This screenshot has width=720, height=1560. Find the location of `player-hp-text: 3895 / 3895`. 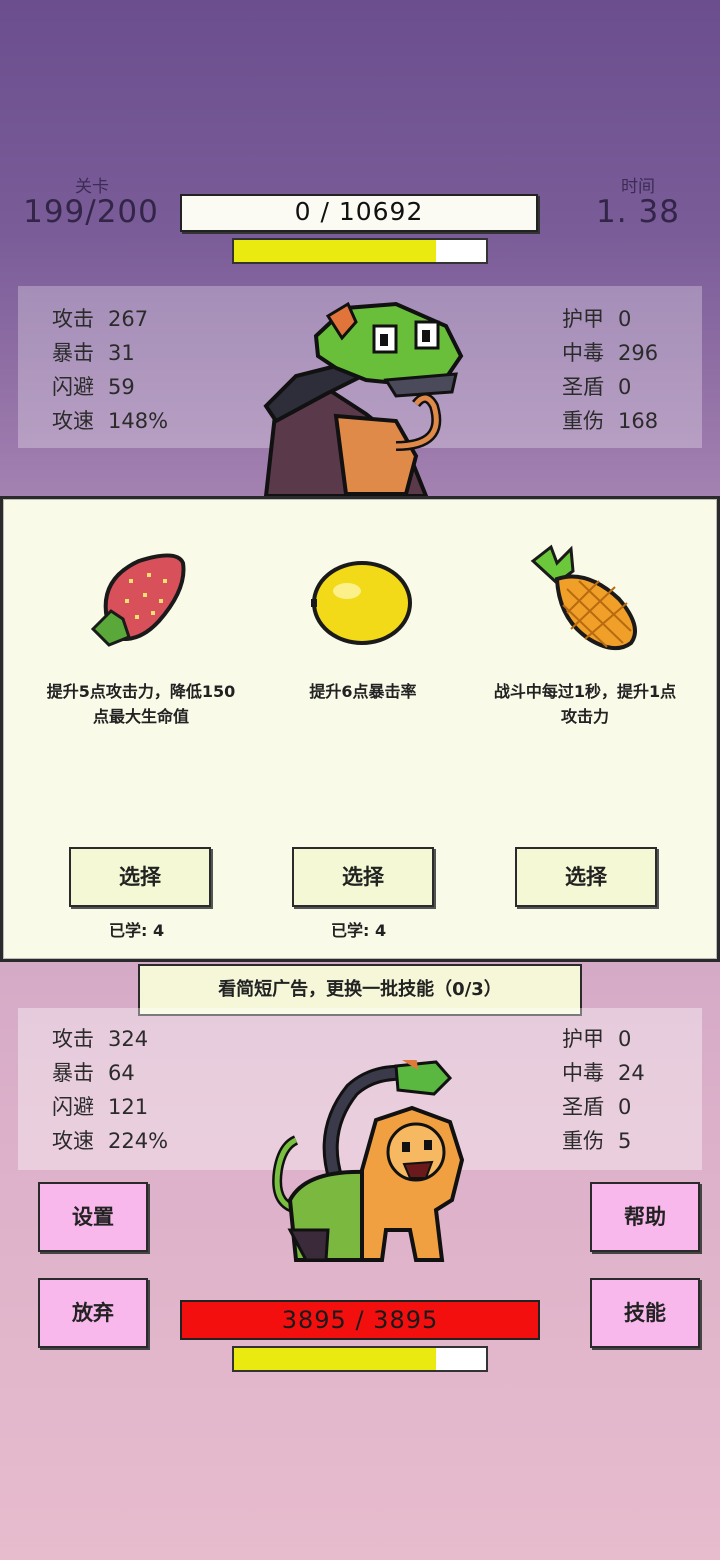

player-hp-text: 3895 / 3895 is located at coordinates (360, 1320).